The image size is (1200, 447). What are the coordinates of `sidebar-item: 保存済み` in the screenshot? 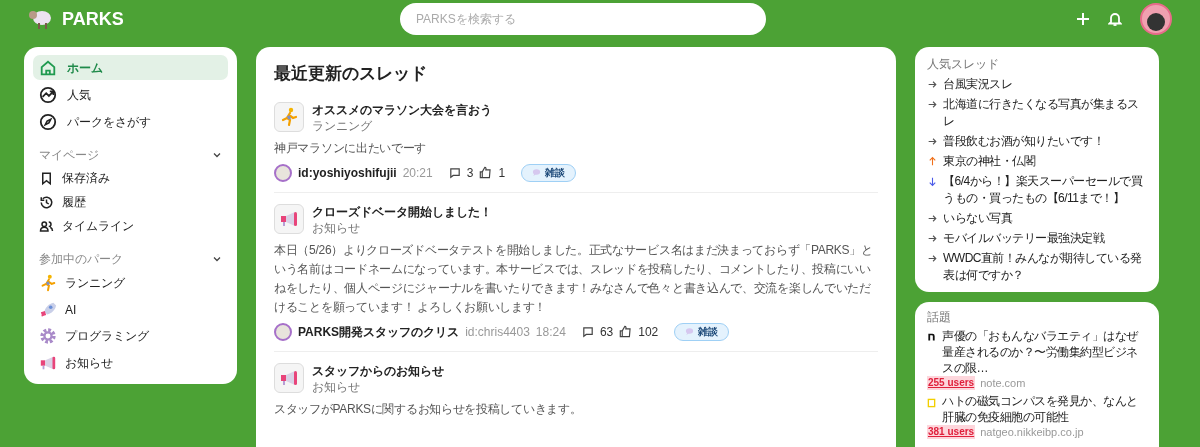 It's located at (130, 178).